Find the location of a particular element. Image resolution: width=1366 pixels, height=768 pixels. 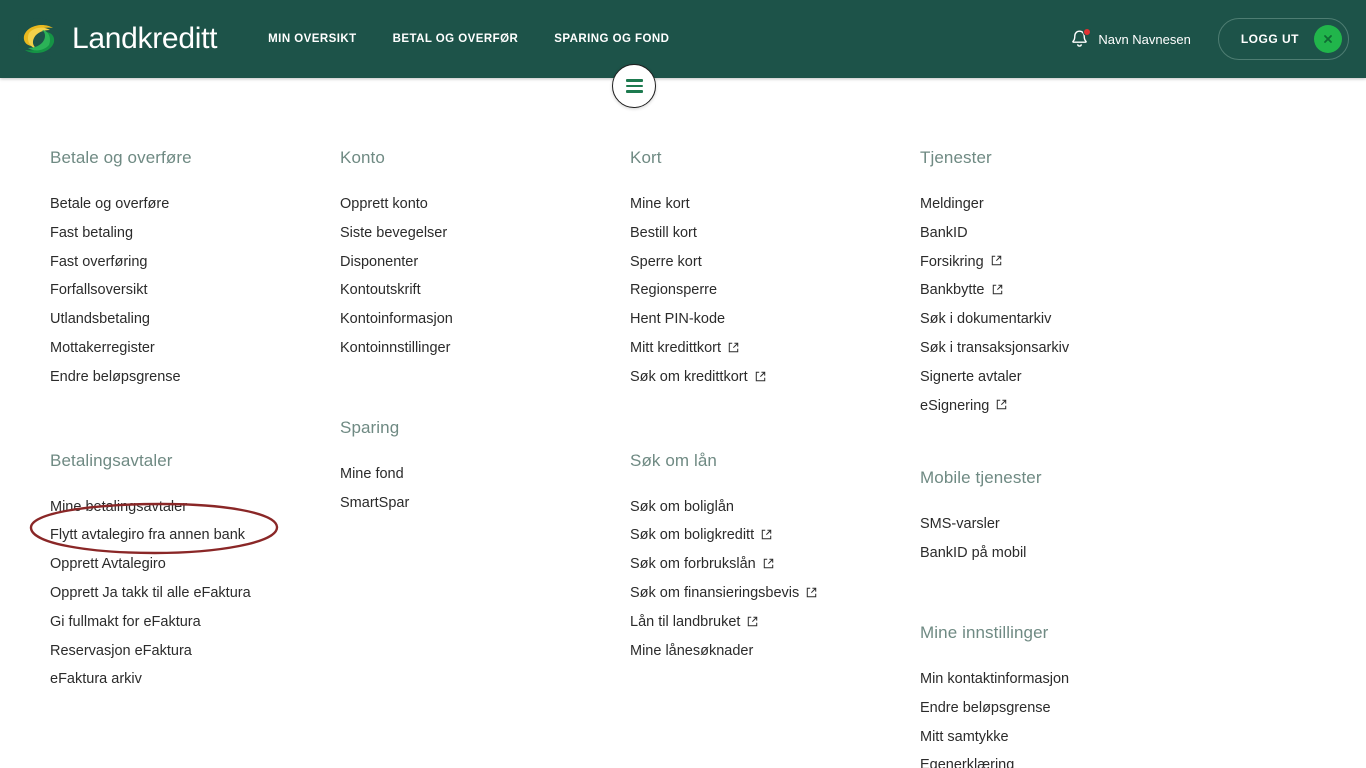

menu-item-opprett-avtalegiro: Opprett Avtalegiro is located at coordinates (195, 564).